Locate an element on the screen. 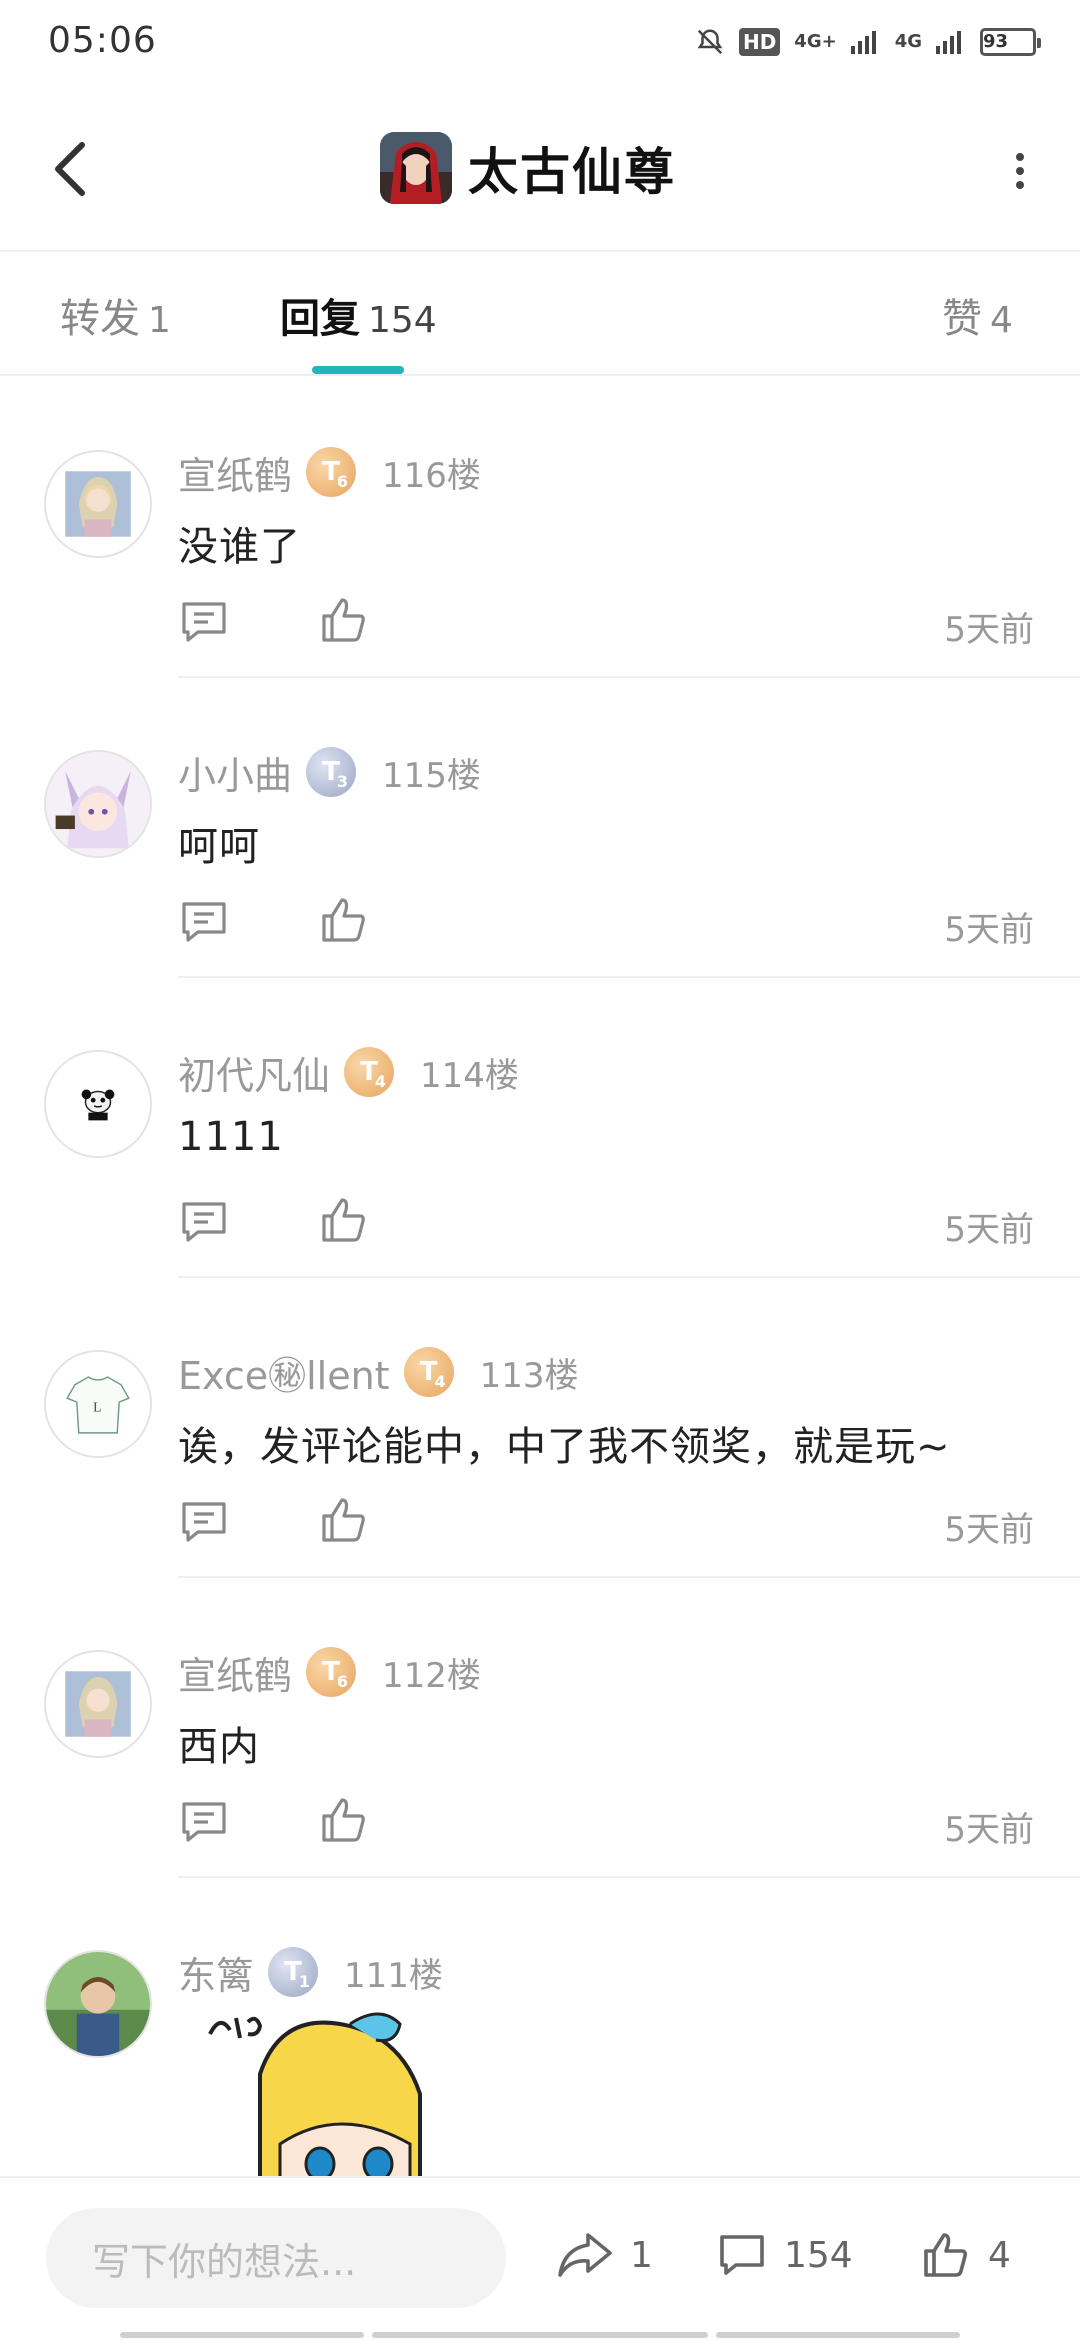  list-item: 小小曲 T3 115楼 呵呵 5天前 is located at coordinates (540, 828).